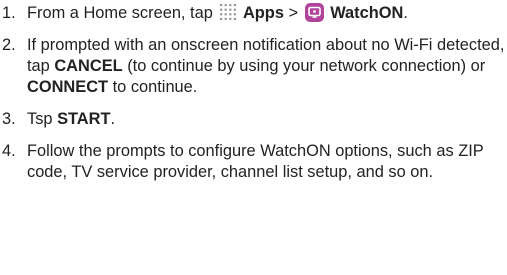  What do you see at coordinates (253, 119) in the screenshot?
I see `step-3: 3. Tsp START.` at bounding box center [253, 119].